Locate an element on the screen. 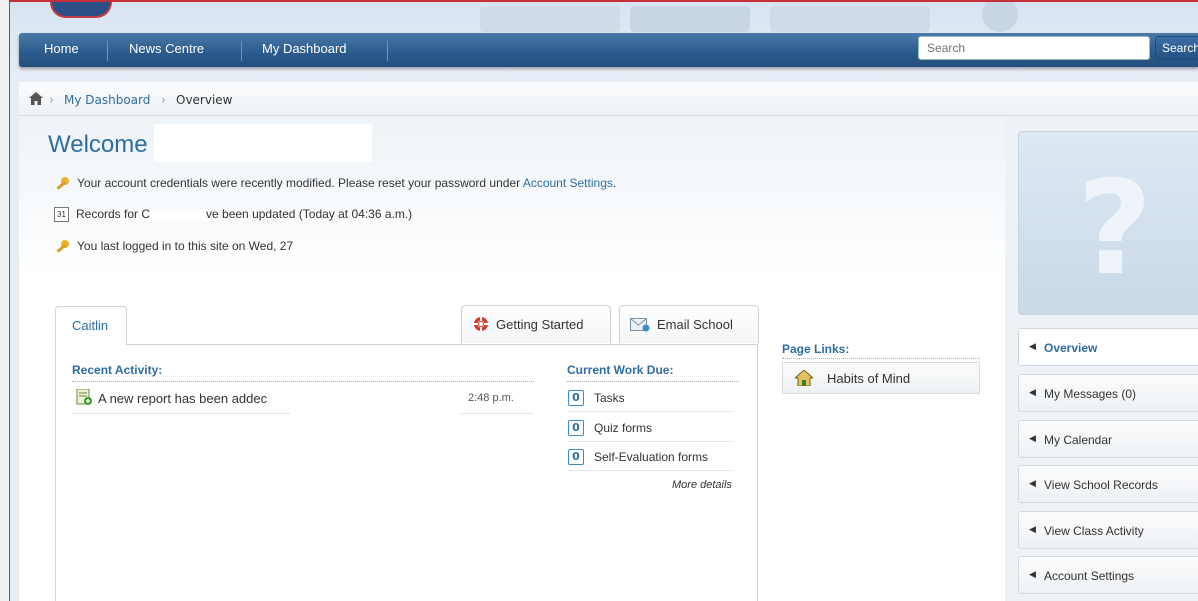 This screenshot has height=601, width=1198. calendar-icon: 31 is located at coordinates (61, 215).